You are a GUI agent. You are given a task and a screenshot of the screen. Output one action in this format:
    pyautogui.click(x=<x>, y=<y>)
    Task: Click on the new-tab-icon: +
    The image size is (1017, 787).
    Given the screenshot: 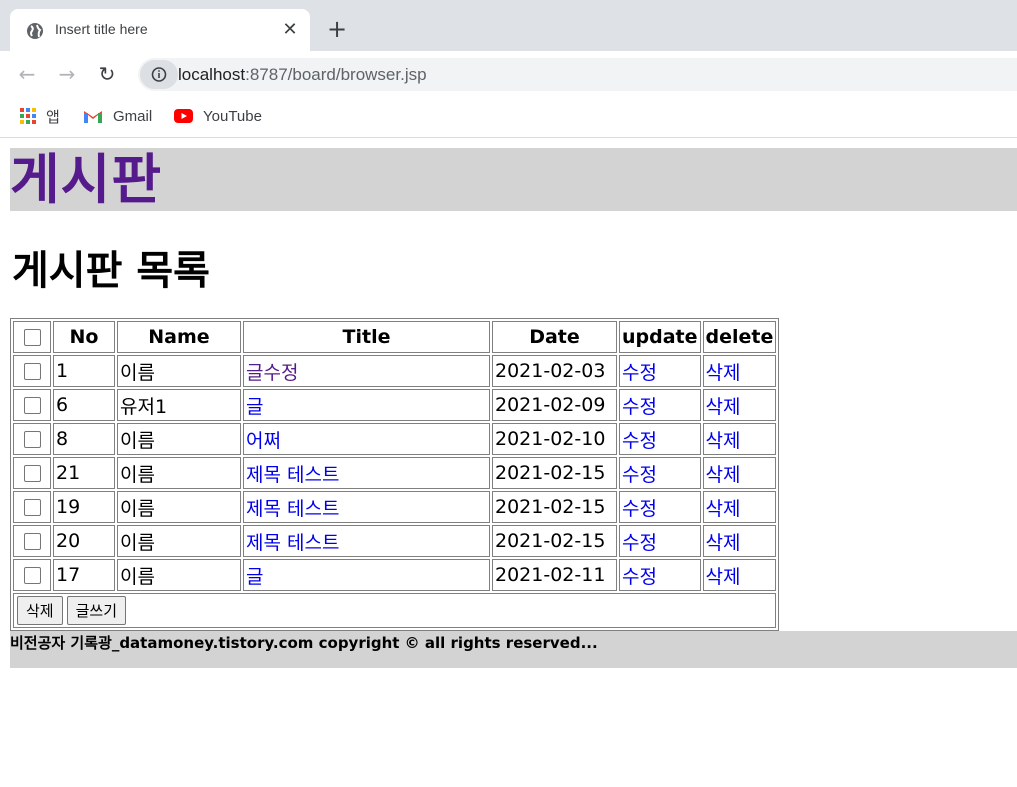 What is the action you would take?
    pyautogui.click(x=337, y=29)
    